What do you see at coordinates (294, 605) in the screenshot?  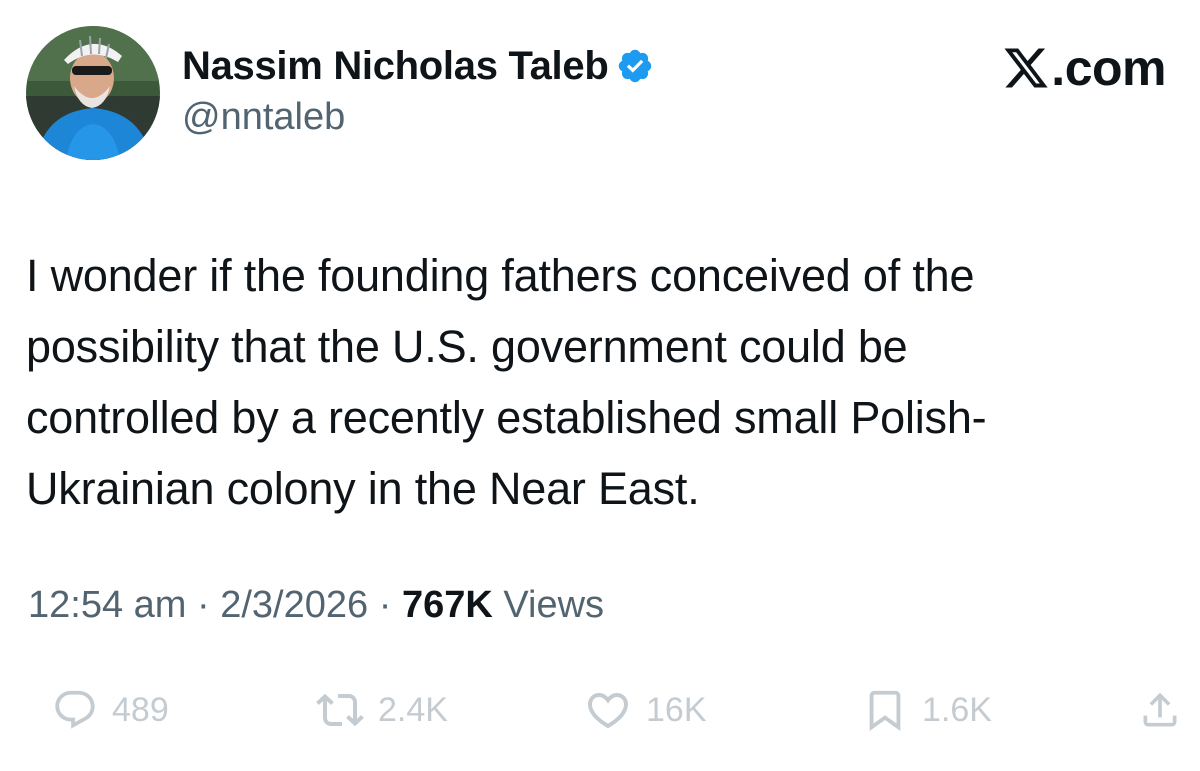 I see `tweet-date: 2/3/2026` at bounding box center [294, 605].